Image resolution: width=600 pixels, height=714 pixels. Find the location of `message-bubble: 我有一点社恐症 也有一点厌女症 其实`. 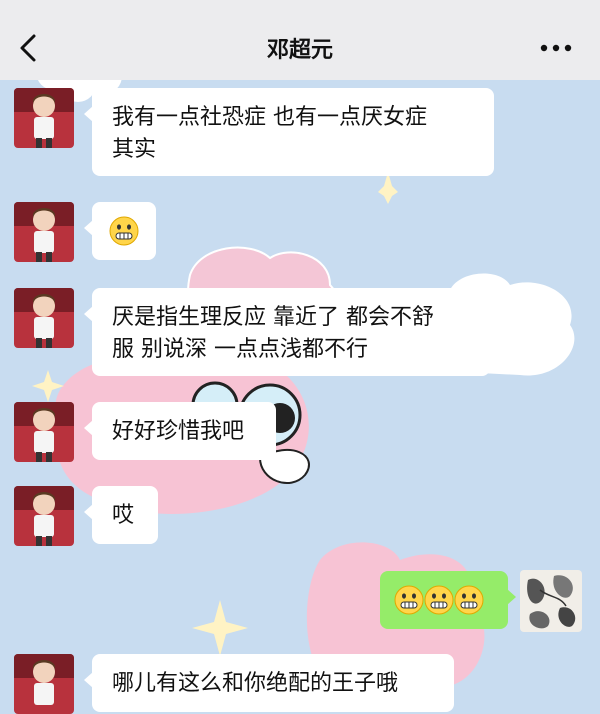

message-bubble: 我有一点社恐症 也有一点厌女症 其实 is located at coordinates (289, 132).